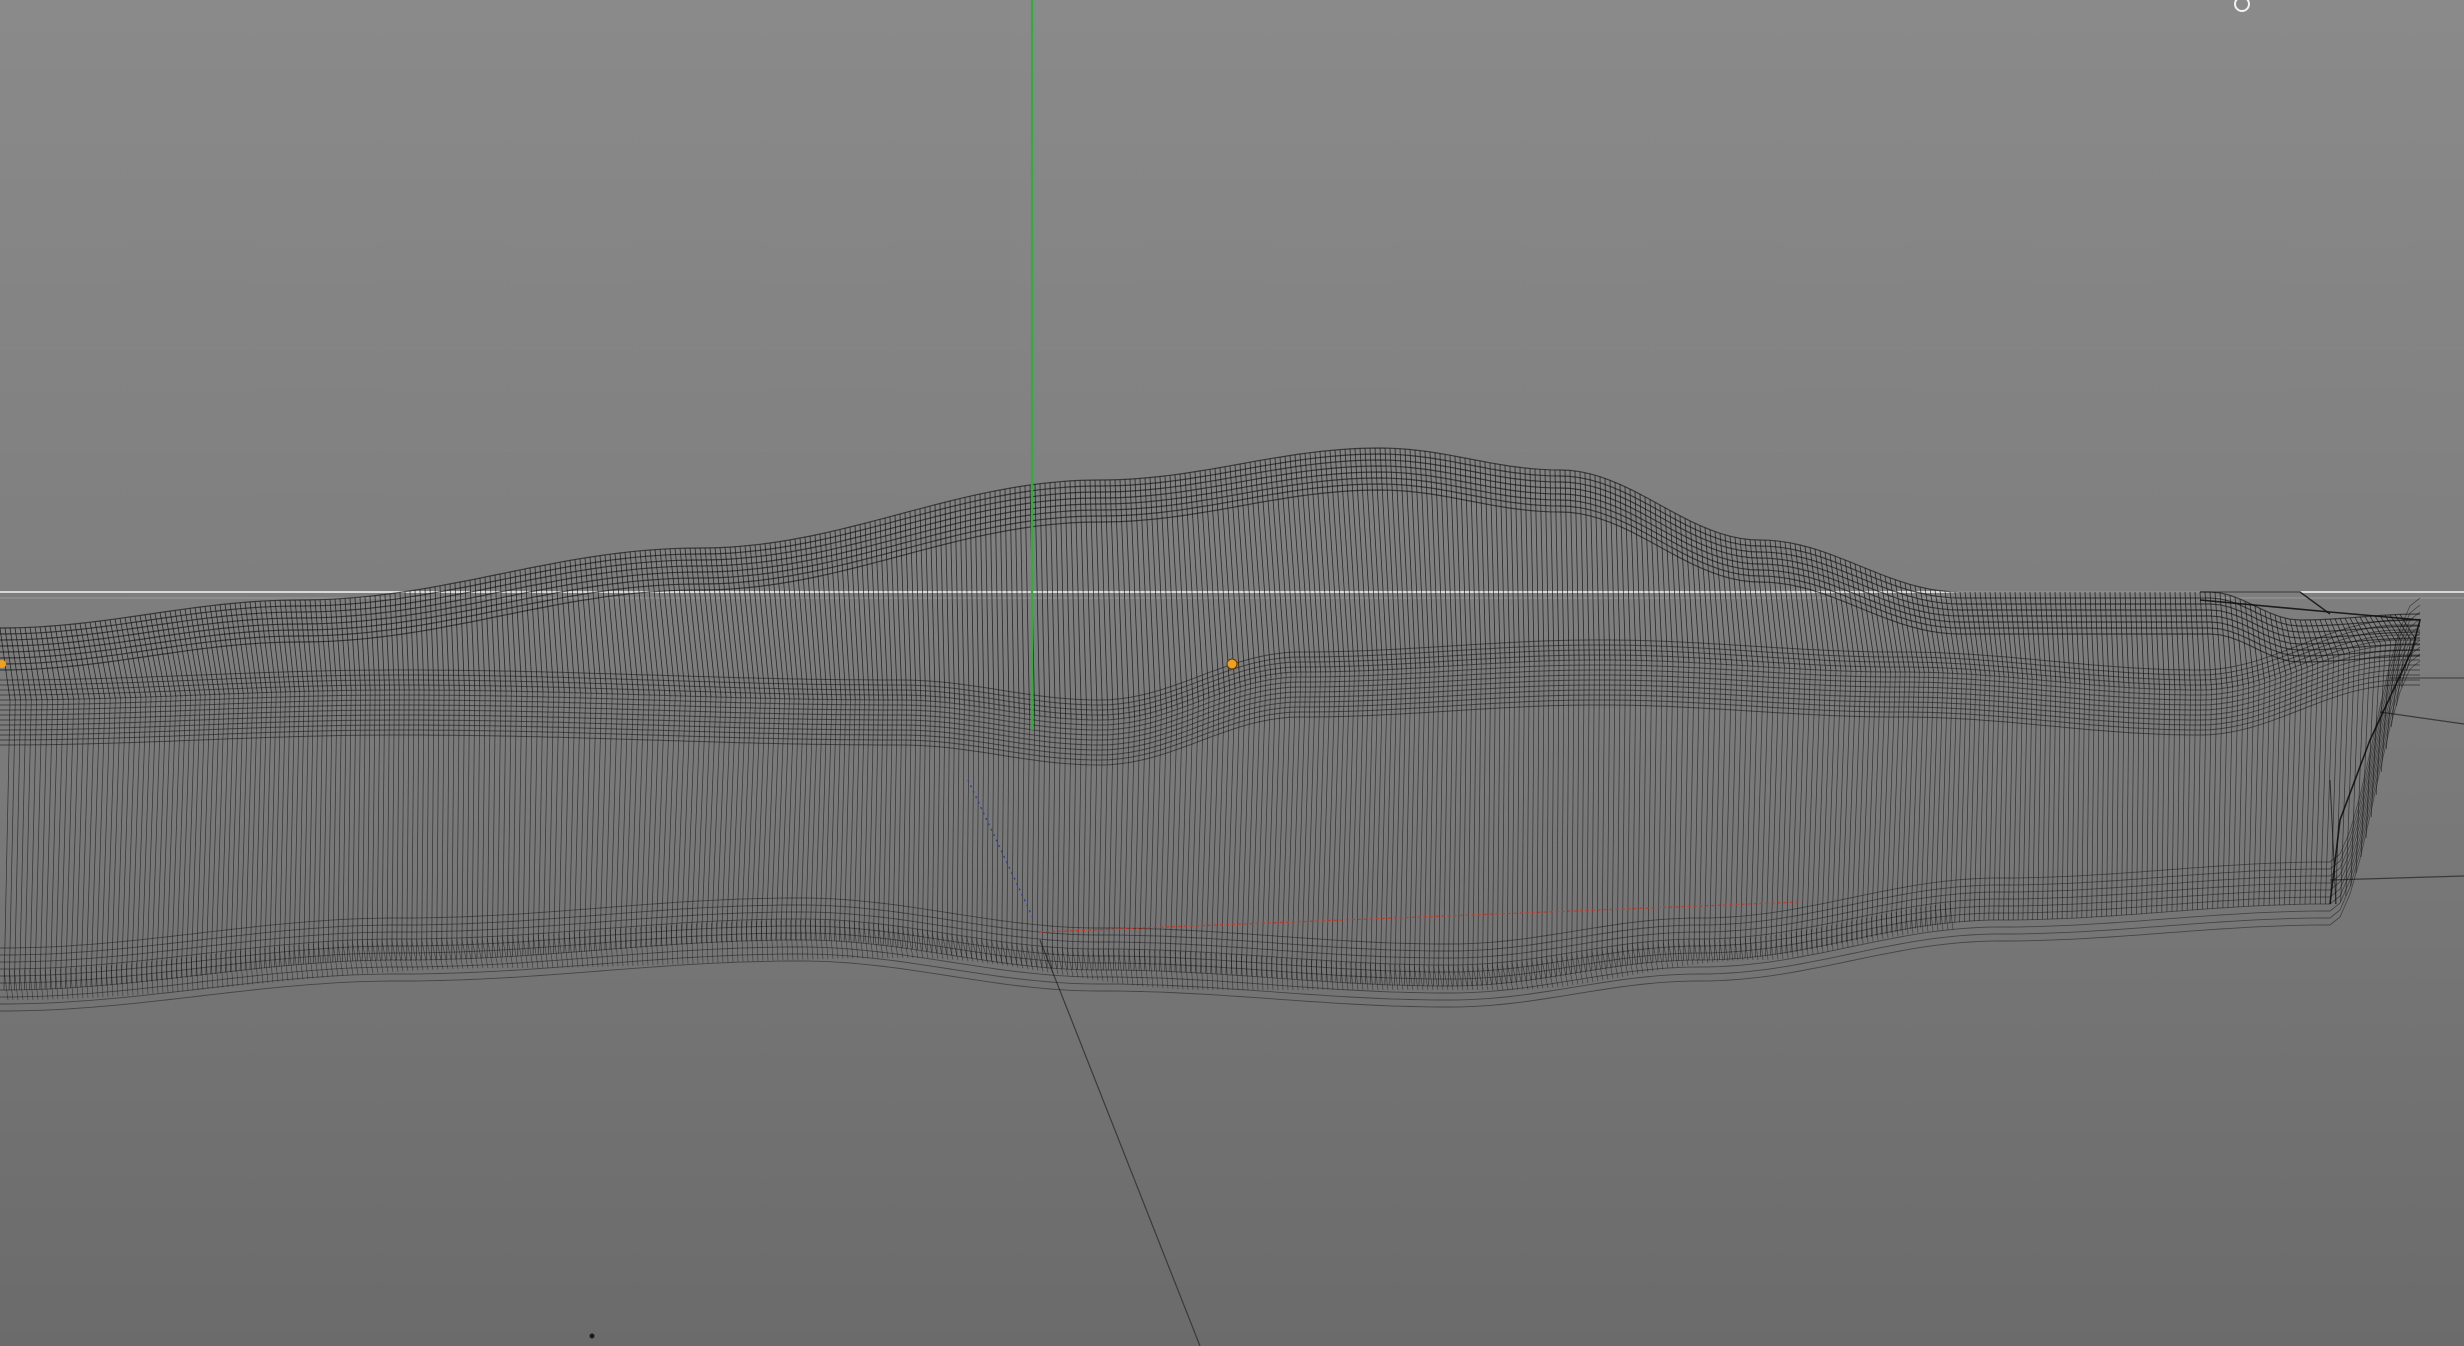 The width and height of the screenshot is (2464, 1346). I want to click on object-pivot-point, so click(1232, 664).